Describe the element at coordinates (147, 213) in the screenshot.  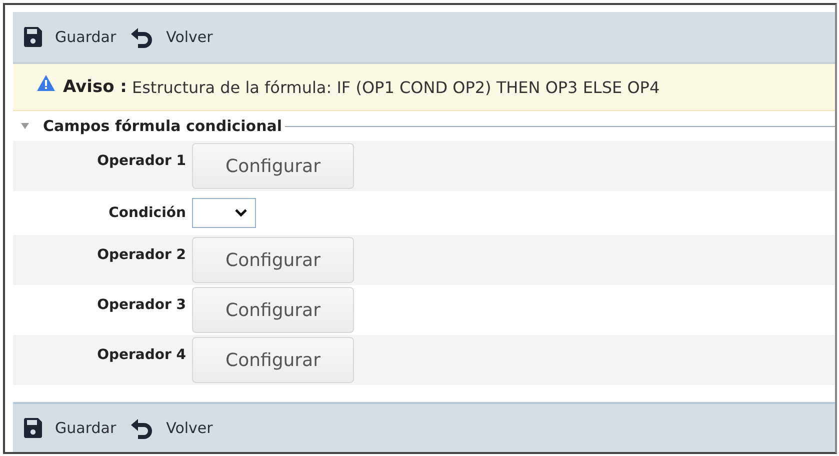
I see `field-label: Condición` at that location.